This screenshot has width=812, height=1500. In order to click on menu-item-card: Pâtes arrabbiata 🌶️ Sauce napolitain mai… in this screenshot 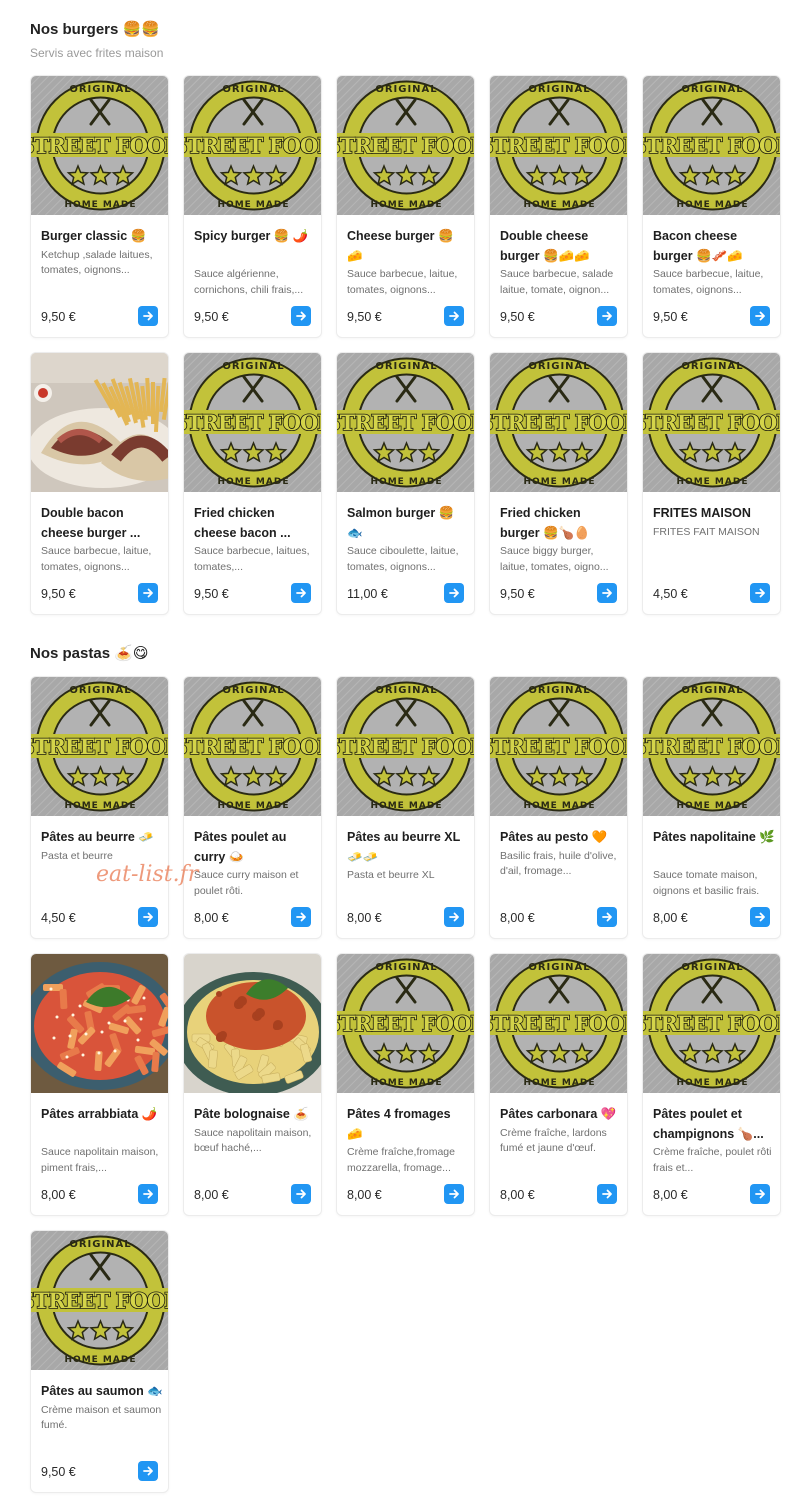, I will do `click(99, 1084)`.